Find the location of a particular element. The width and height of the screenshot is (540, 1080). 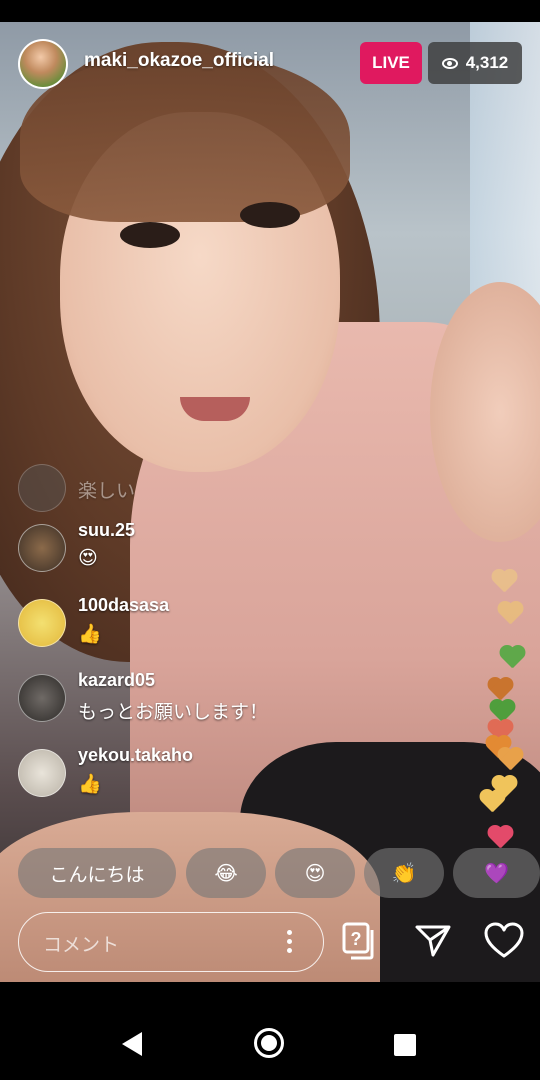

eye-icon is located at coordinates (449, 63).